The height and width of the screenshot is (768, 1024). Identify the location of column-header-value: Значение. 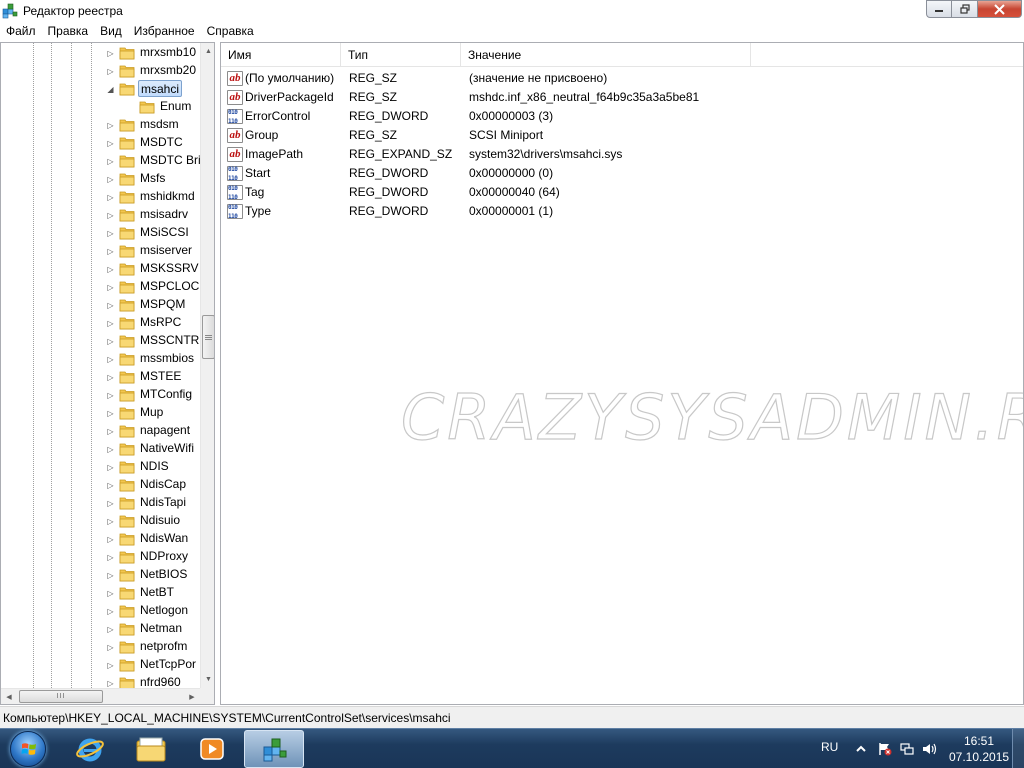
(606, 55).